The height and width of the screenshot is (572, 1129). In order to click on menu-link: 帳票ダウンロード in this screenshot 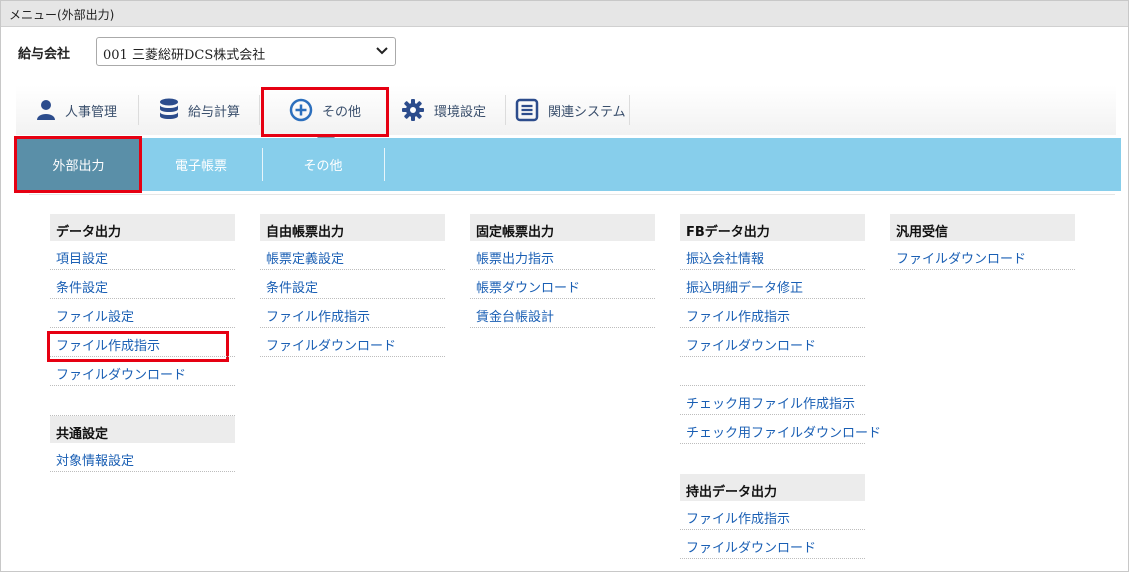, I will do `click(562, 284)`.